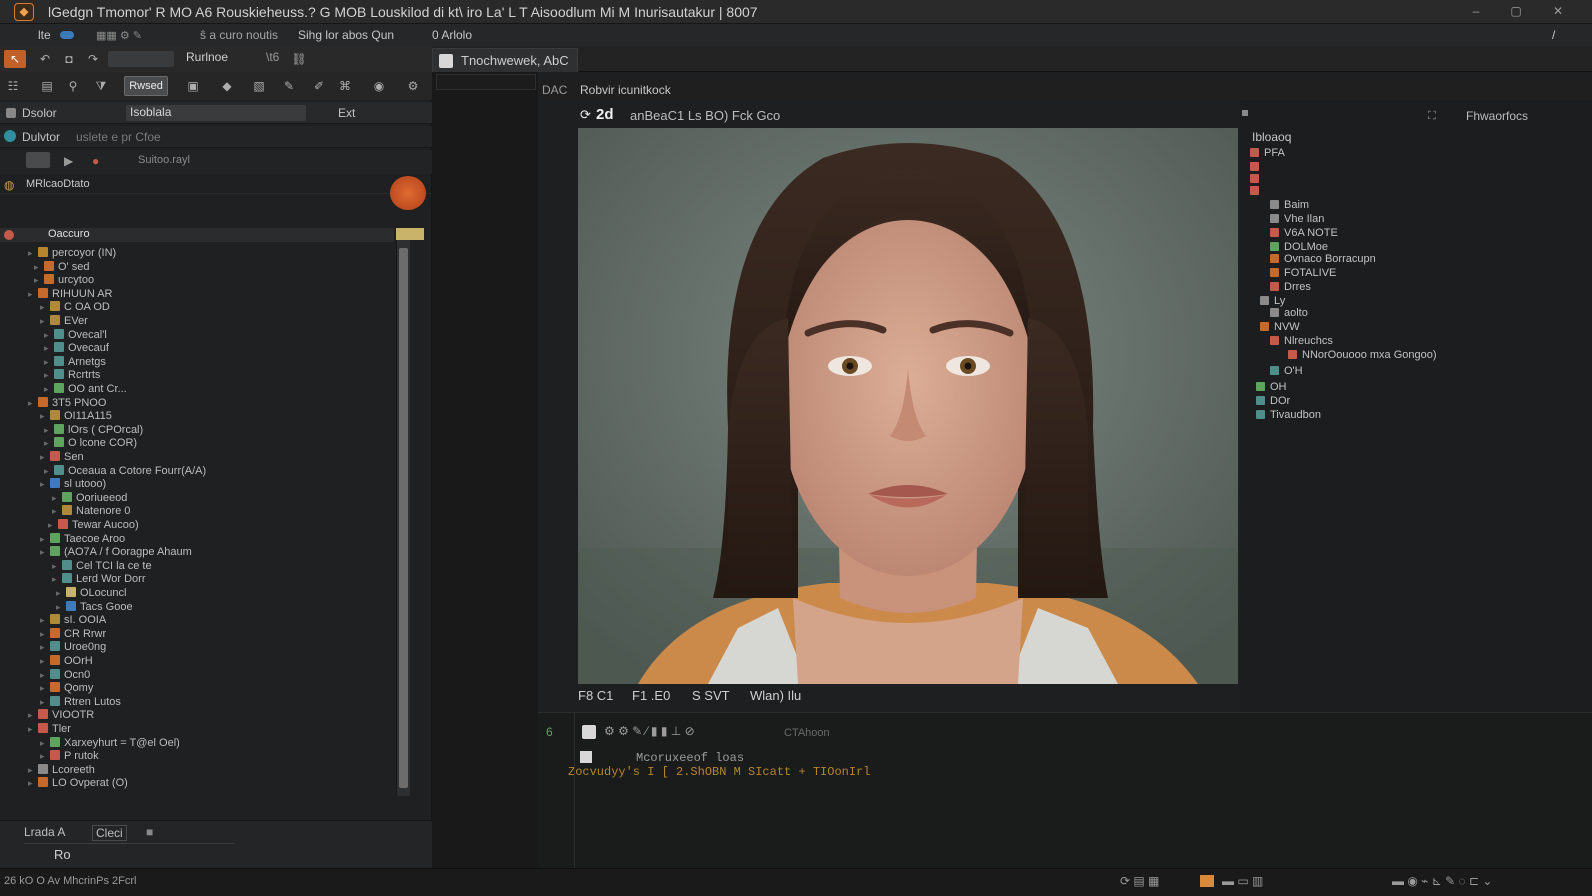 This screenshot has width=1592, height=896. What do you see at coordinates (197, 566) in the screenshot?
I see `tree-row: ▸ Cel TCI la ce te` at bounding box center [197, 566].